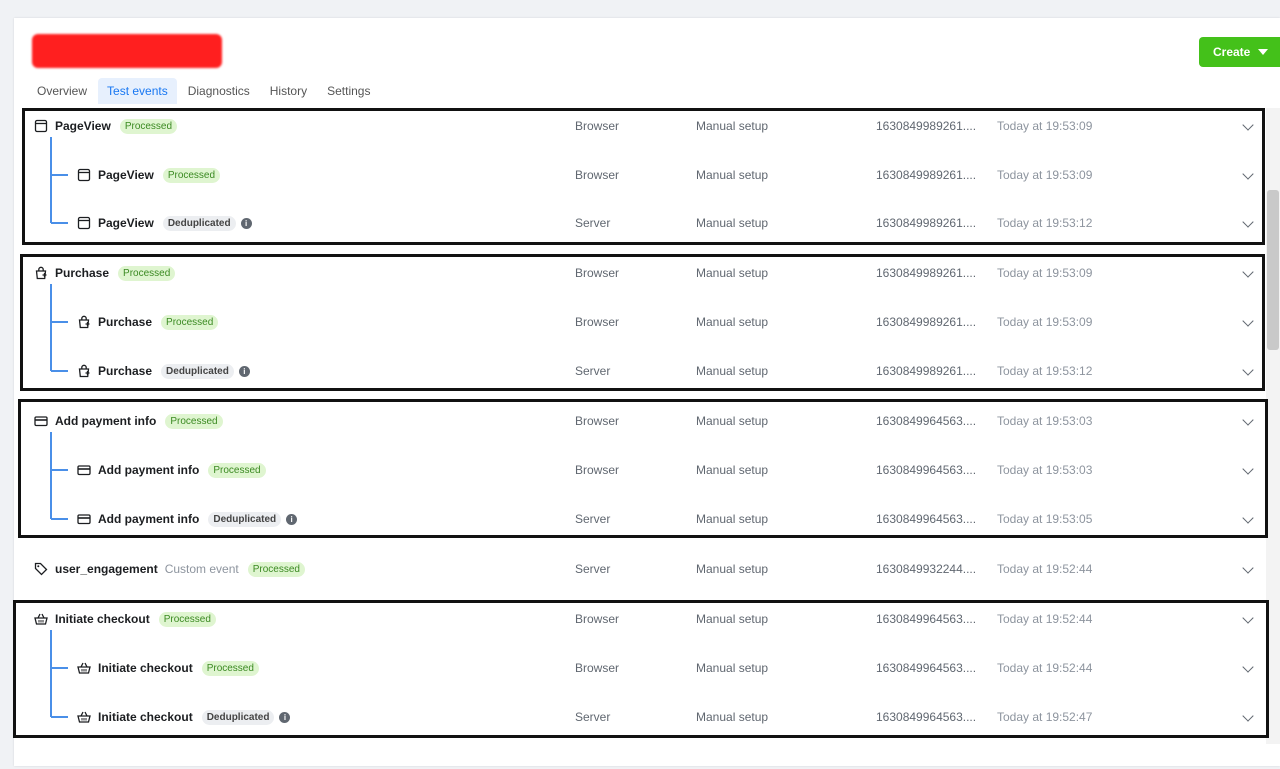 Image resolution: width=1280 pixels, height=769 pixels. Describe the element at coordinates (288, 91) in the screenshot. I see `tab-history: History` at that location.